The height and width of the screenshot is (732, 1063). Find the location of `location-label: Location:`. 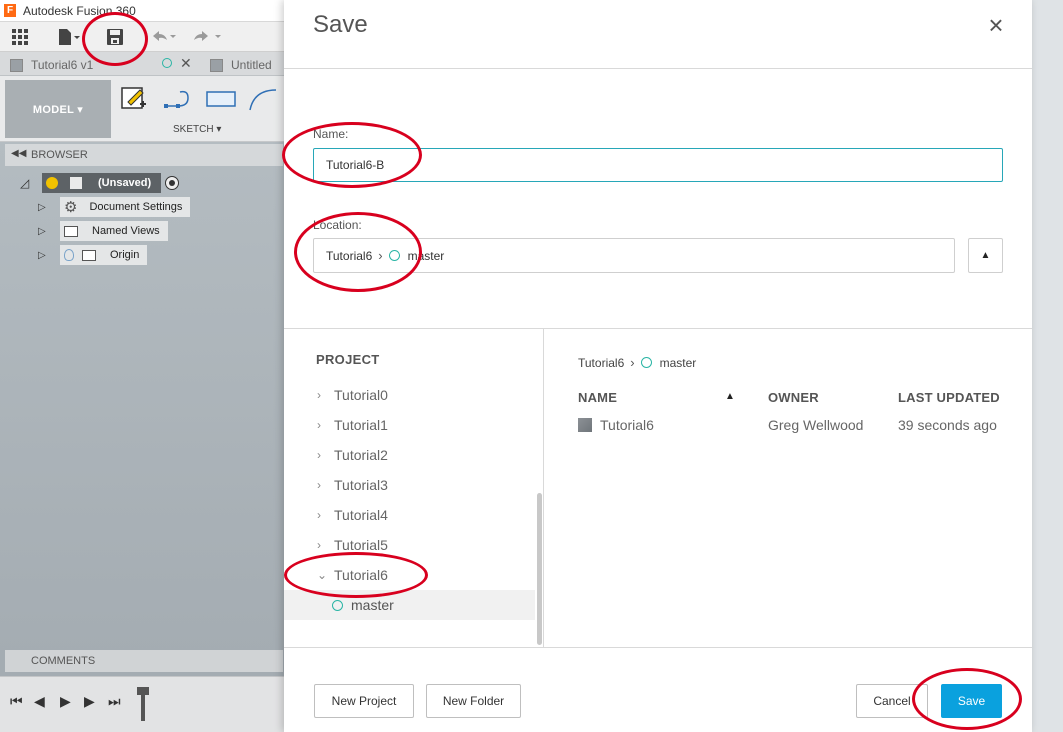

location-label: Location: is located at coordinates (337, 225).